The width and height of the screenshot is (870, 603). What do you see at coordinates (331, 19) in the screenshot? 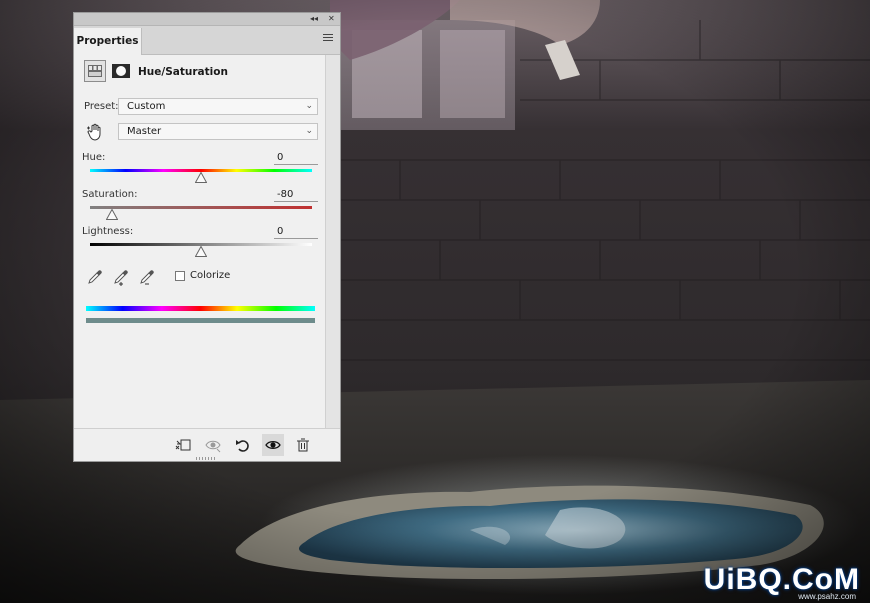
I see `close-icon: ✕` at bounding box center [331, 19].